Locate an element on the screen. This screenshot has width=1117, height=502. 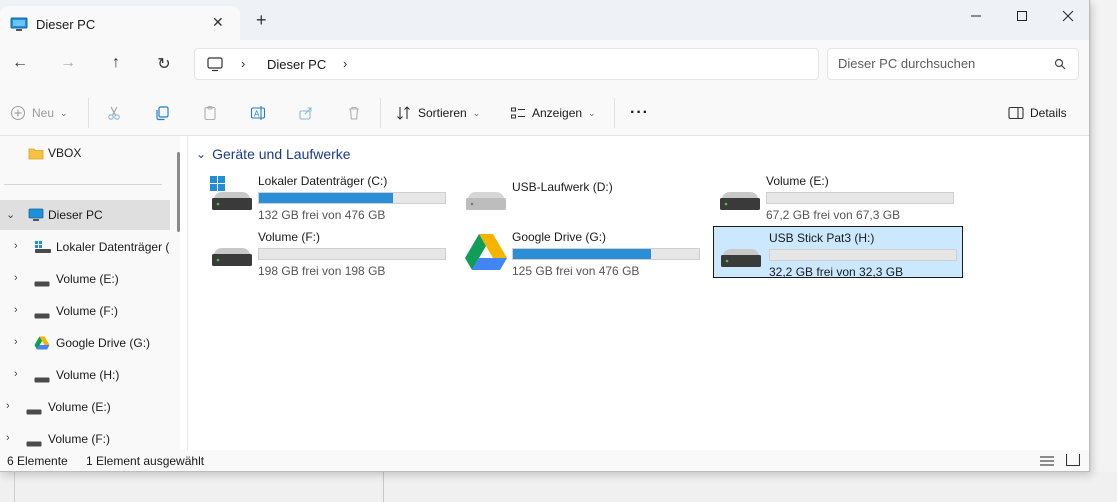
drive-name: USB Stick Pat3 (H:) is located at coordinates (822, 238).